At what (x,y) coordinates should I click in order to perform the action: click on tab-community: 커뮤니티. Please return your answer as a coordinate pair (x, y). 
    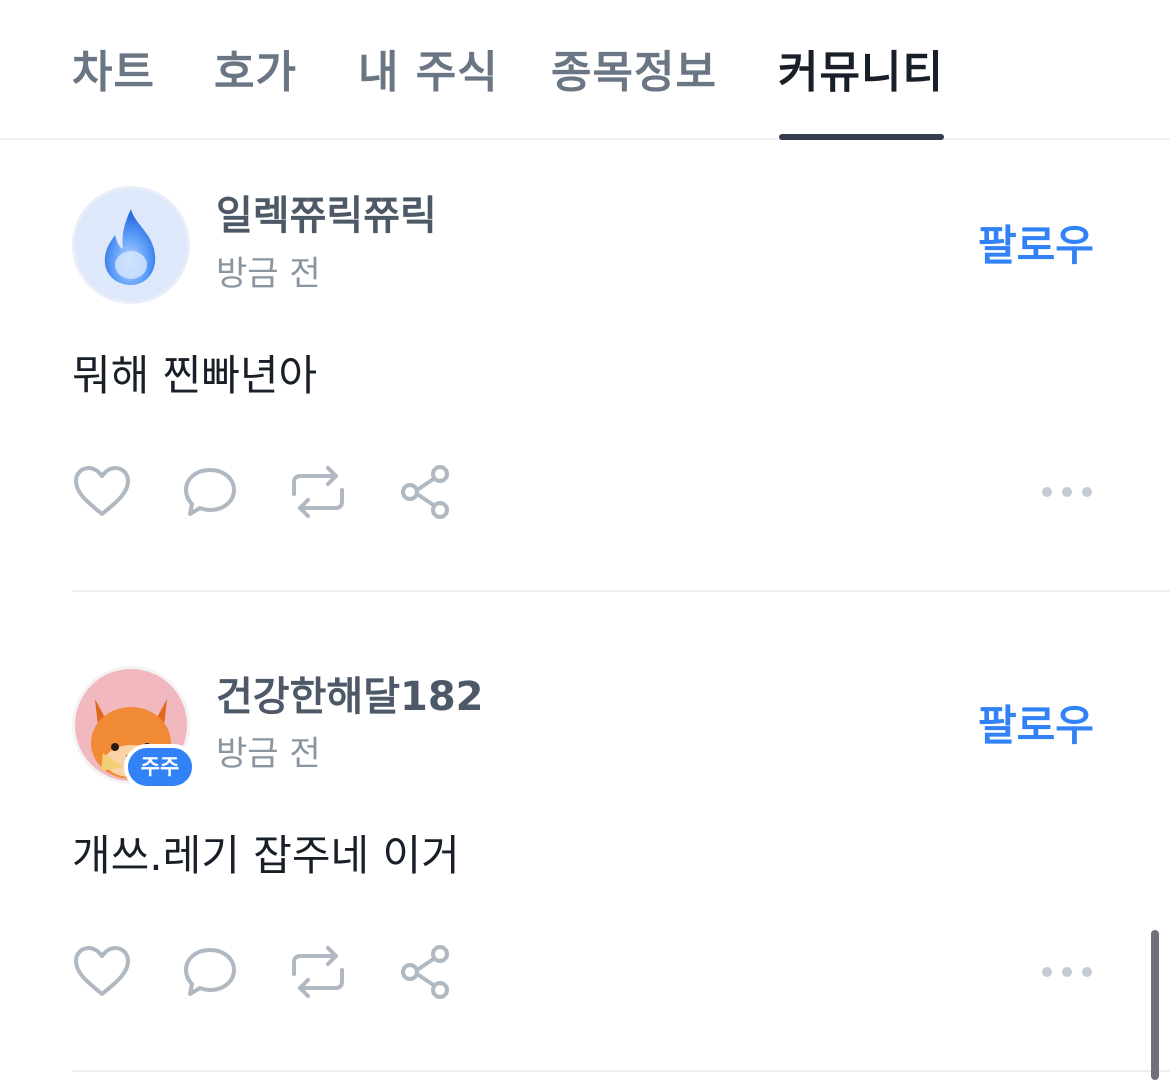
    Looking at the image, I should click on (861, 73).